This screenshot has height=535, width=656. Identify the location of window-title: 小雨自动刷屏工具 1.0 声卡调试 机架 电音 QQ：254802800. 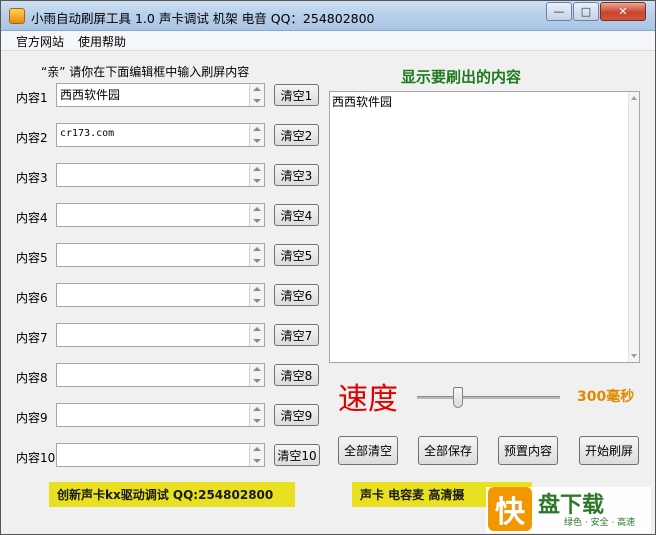
(203, 18).